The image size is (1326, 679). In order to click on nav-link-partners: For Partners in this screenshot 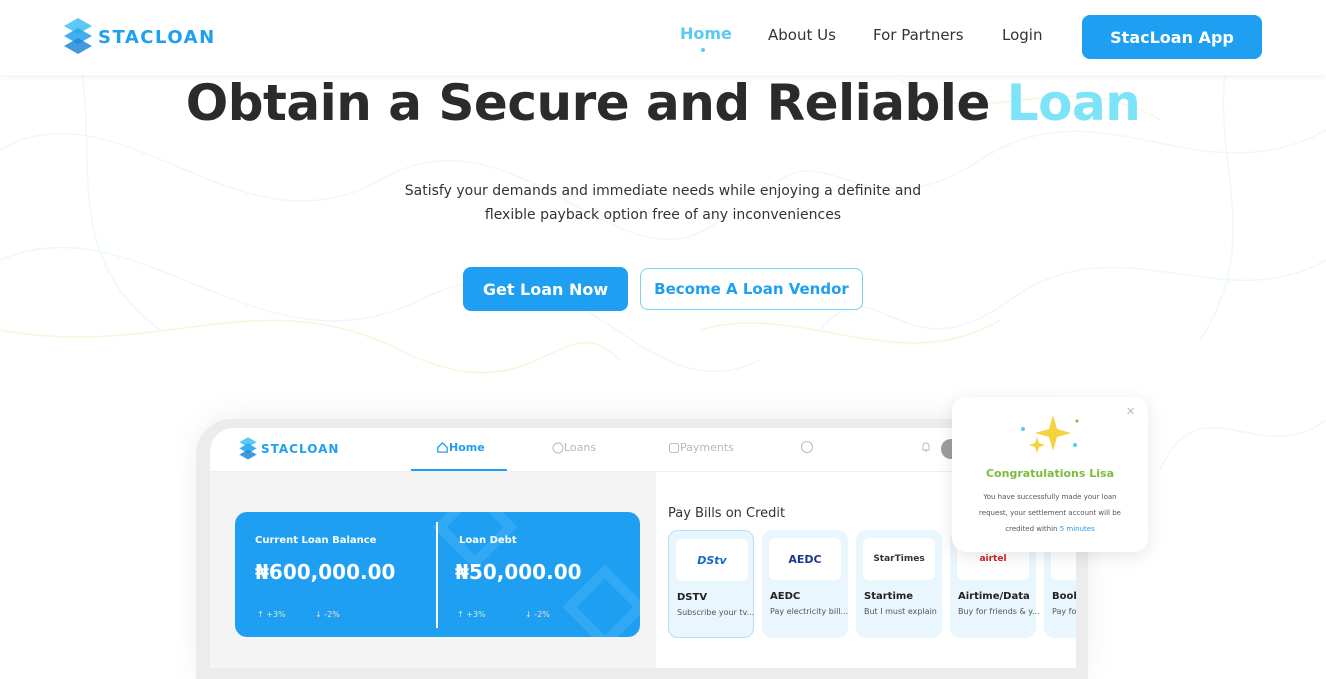, I will do `click(918, 35)`.